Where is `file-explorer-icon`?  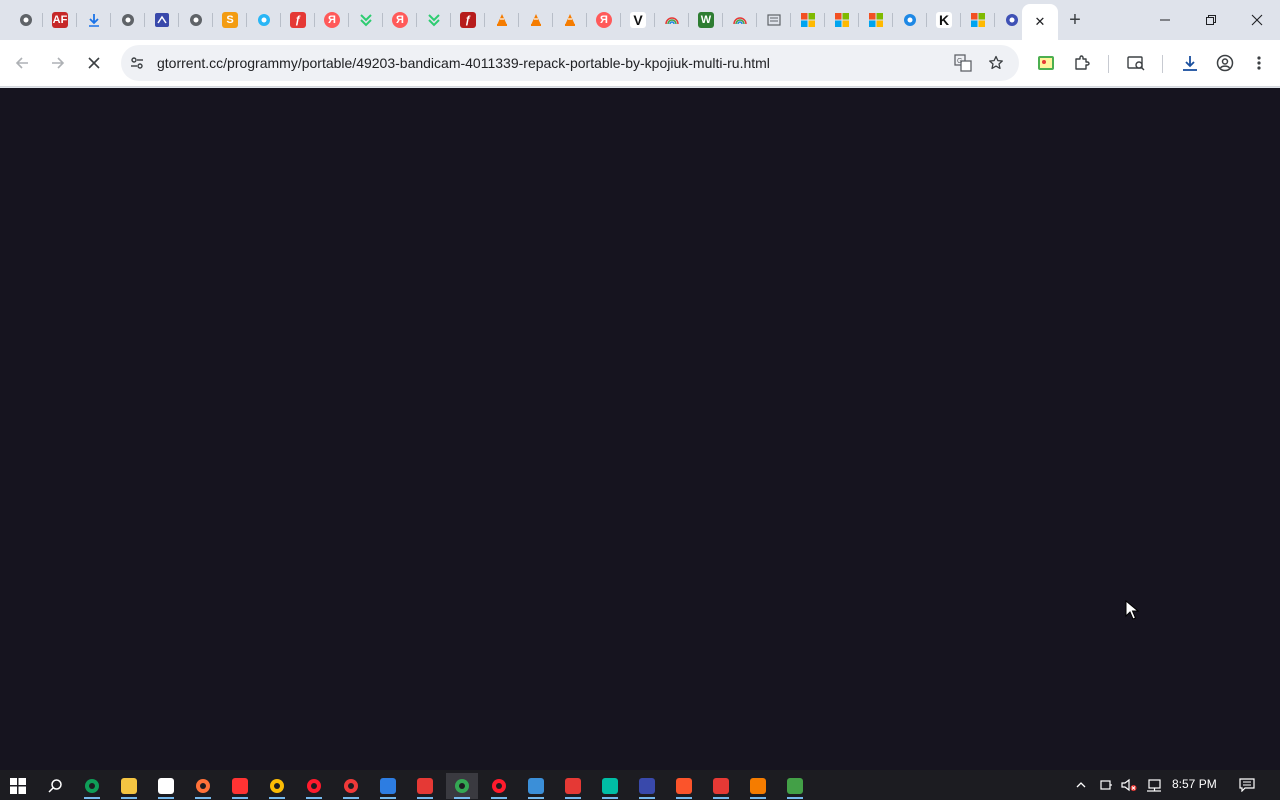
file-explorer-icon is located at coordinates (129, 786).